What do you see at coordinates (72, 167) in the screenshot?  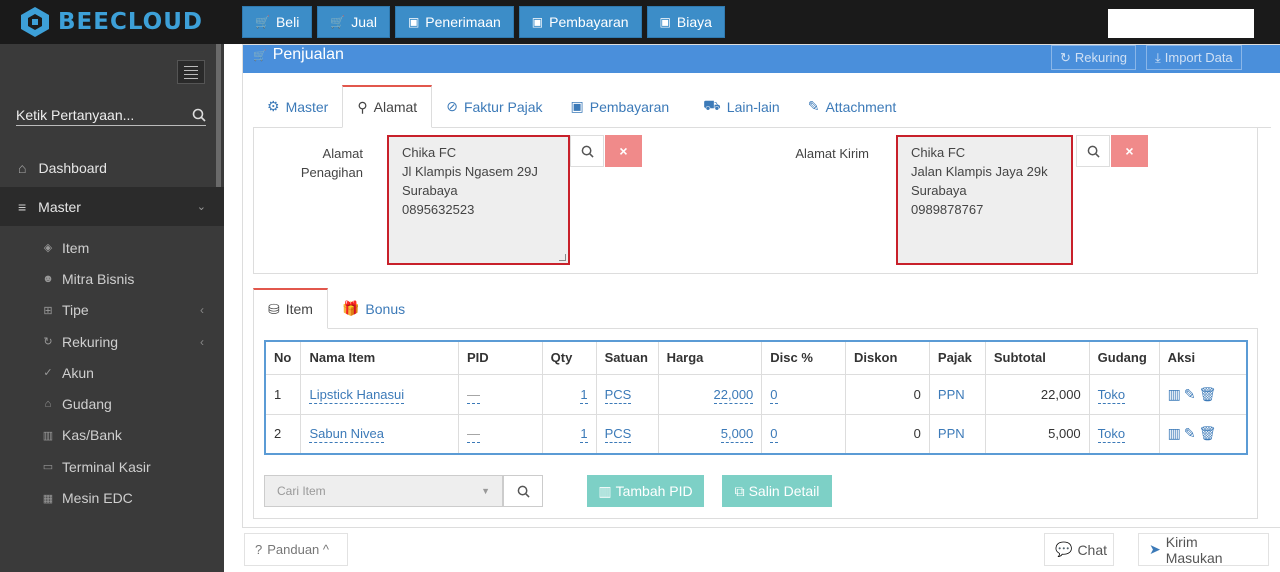 I see `sidebar-item-label: Dashboard` at bounding box center [72, 167].